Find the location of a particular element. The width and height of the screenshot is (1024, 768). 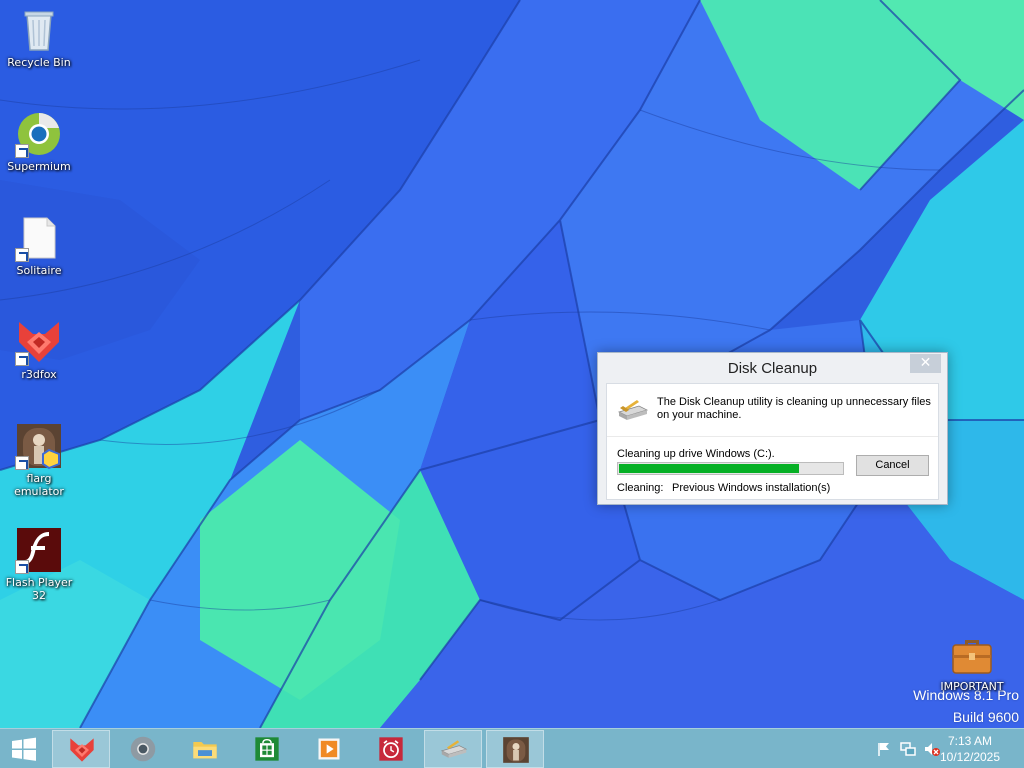

blank-file-icon is located at coordinates (39, 238).